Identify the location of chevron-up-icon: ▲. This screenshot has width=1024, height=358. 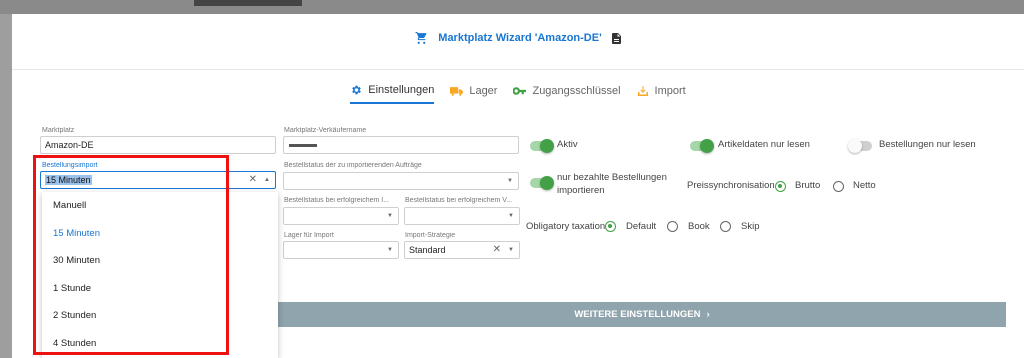
(267, 180).